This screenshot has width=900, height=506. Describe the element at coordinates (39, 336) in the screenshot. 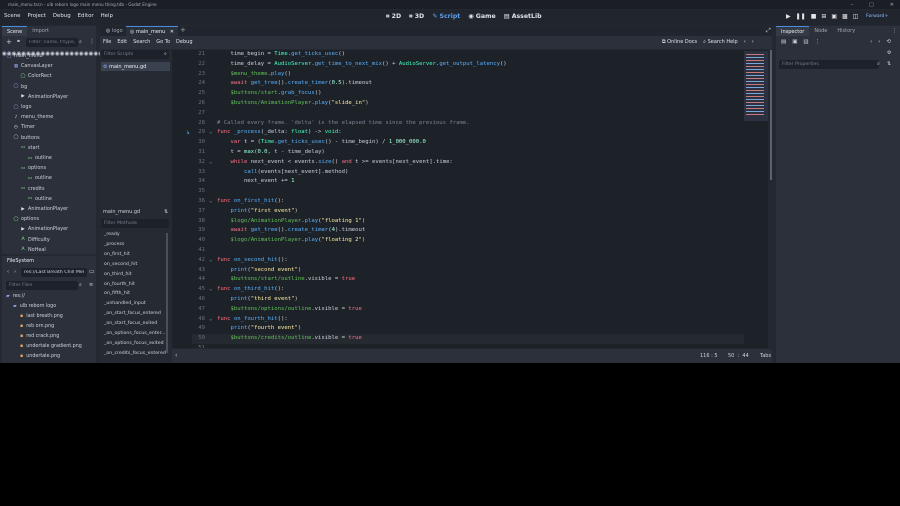

I see `file-item: ▪ red crack.png` at that location.